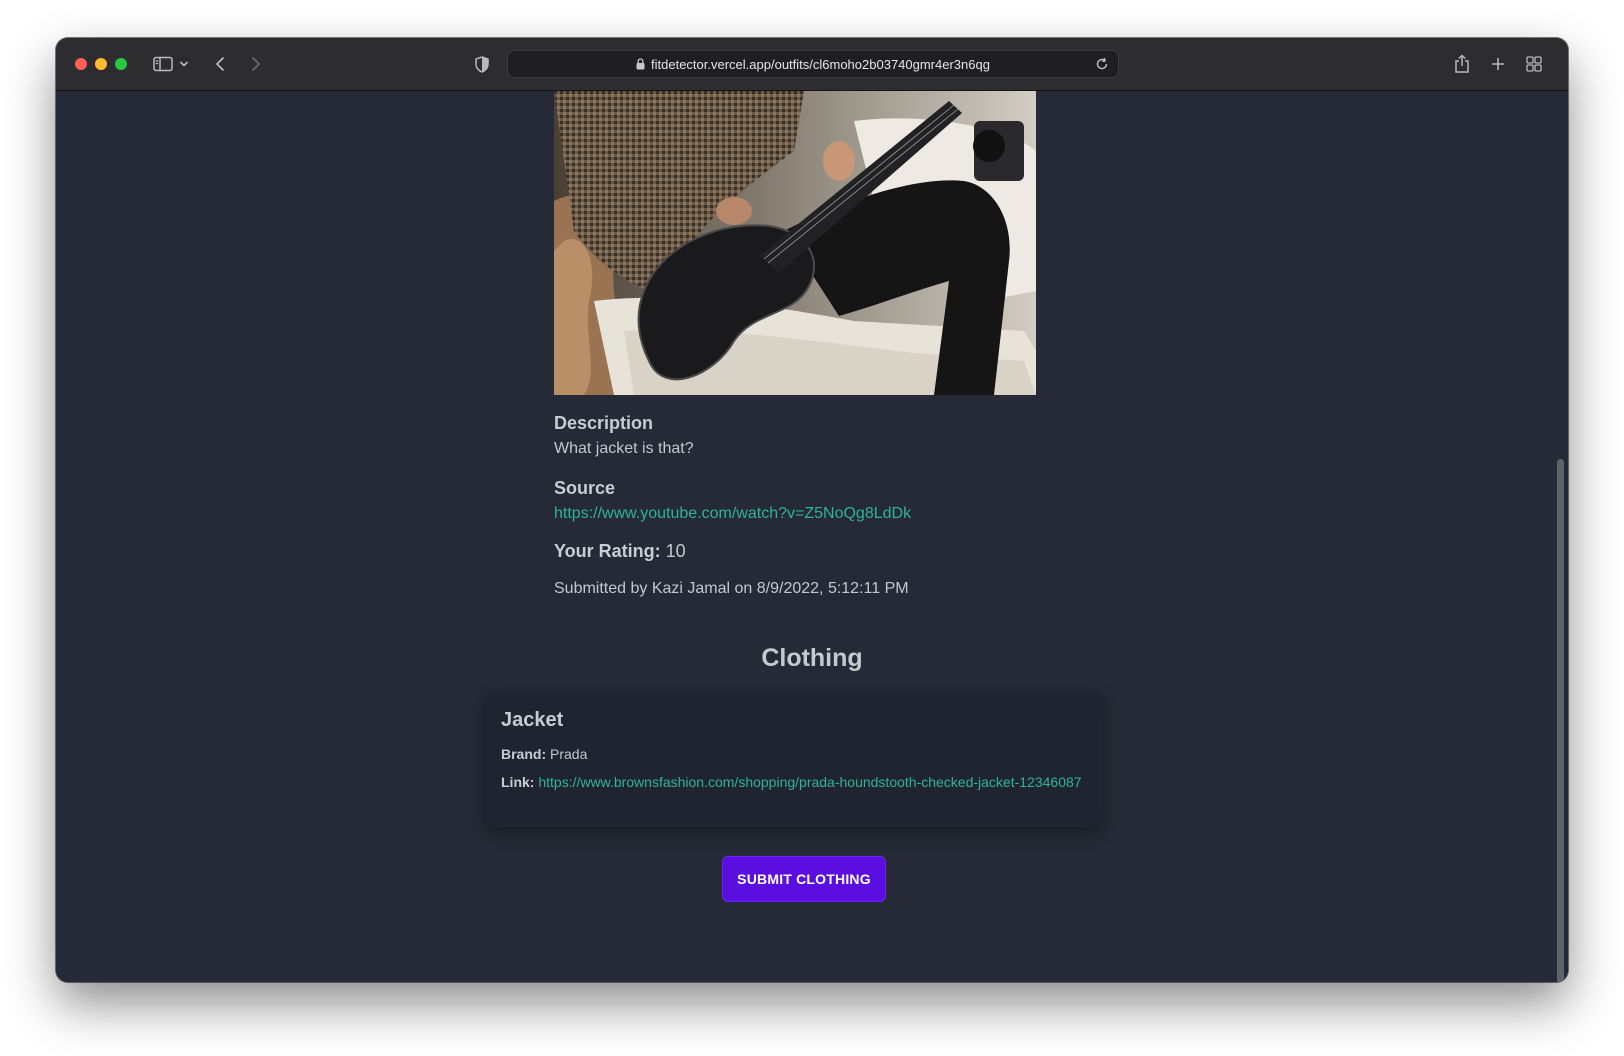  What do you see at coordinates (675, 551) in the screenshot?
I see `rating-value: 10` at bounding box center [675, 551].